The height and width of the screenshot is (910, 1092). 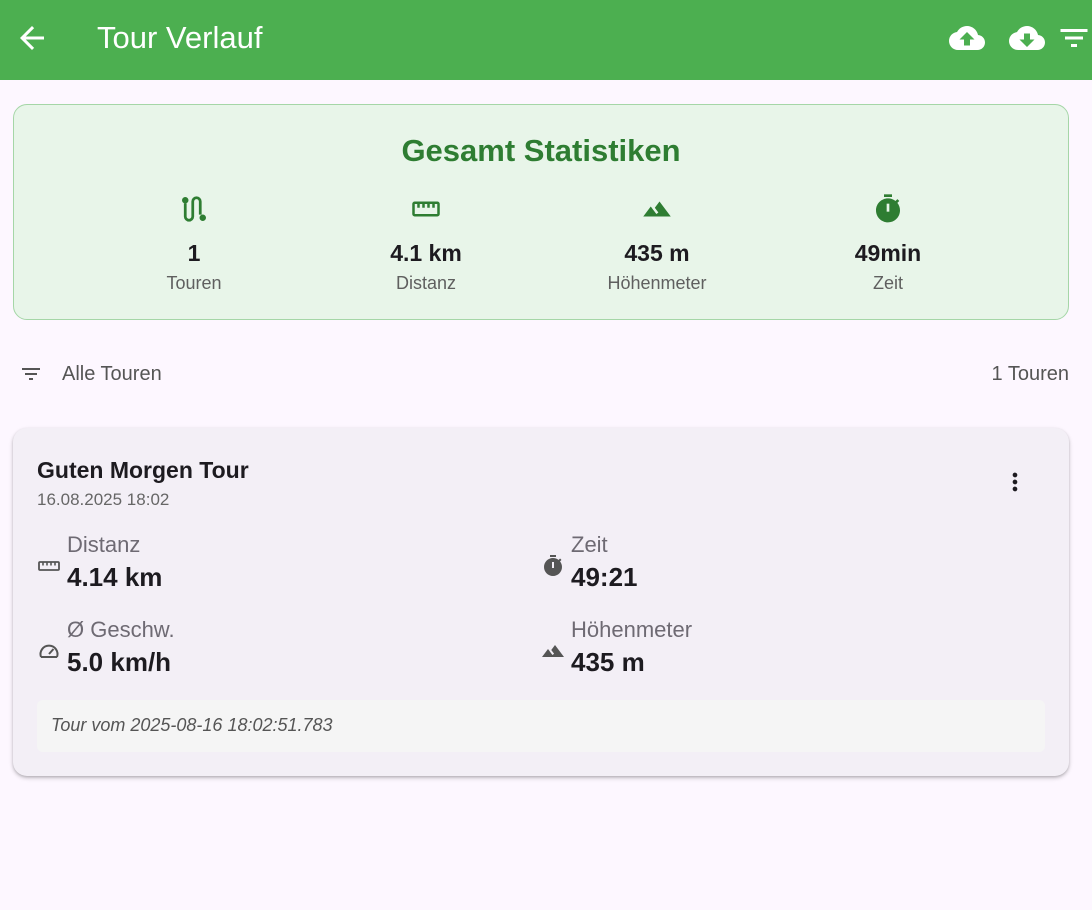 What do you see at coordinates (604, 577) in the screenshot?
I see `metric-value: 49:21` at bounding box center [604, 577].